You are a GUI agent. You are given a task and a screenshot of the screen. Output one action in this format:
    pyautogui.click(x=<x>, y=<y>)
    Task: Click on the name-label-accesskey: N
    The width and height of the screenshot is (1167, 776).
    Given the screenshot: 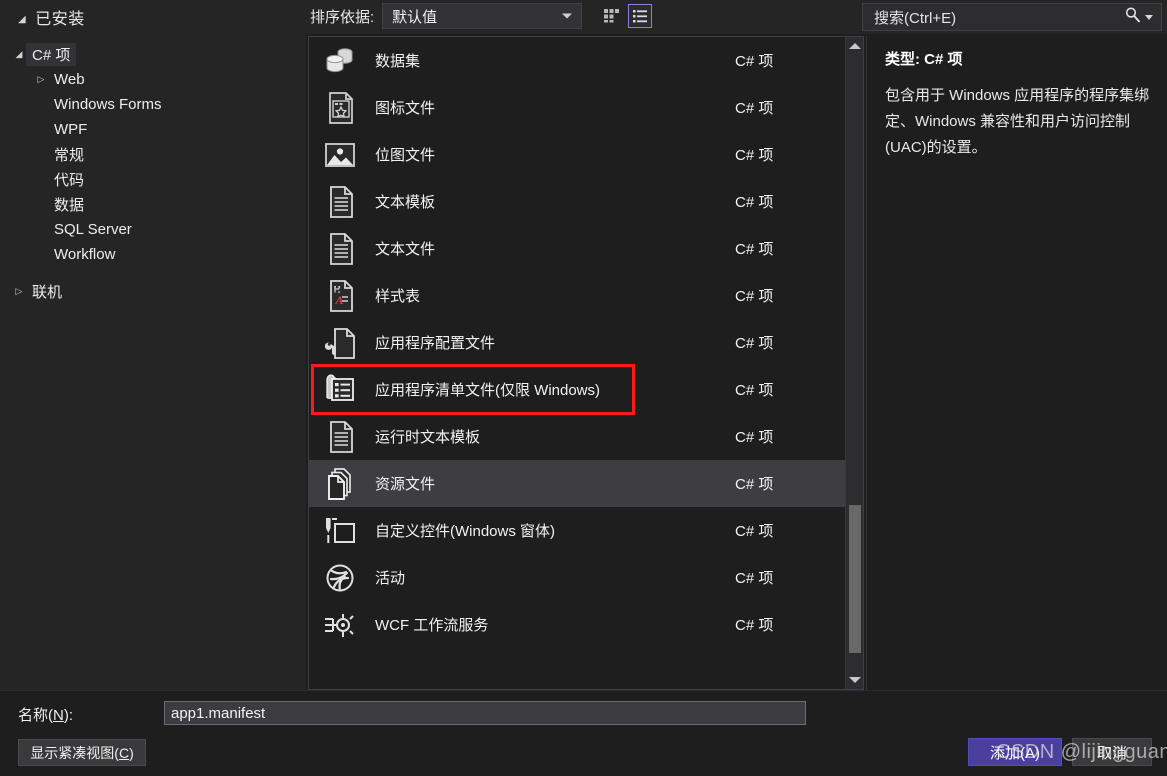 What is the action you would take?
    pyautogui.click(x=58, y=715)
    